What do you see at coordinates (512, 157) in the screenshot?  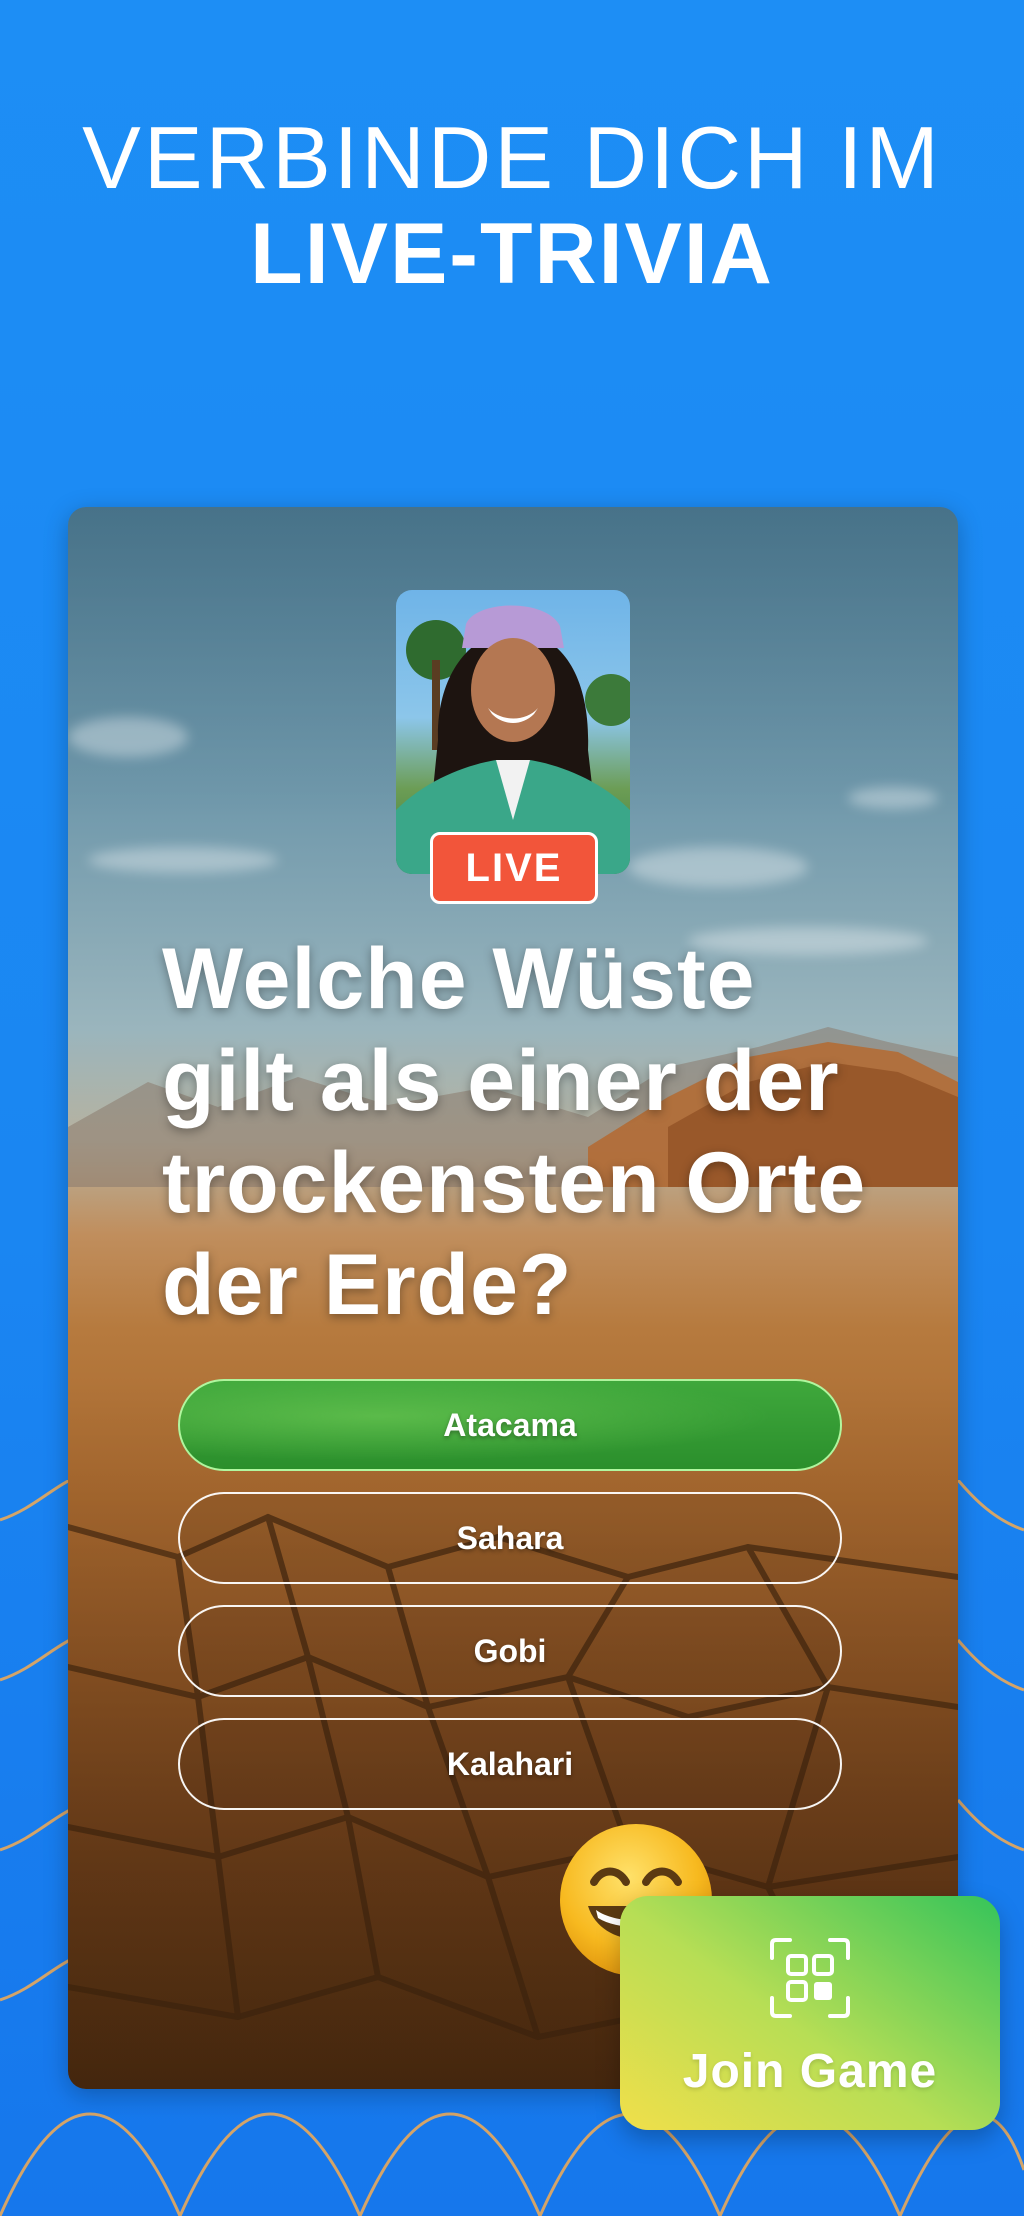 I see `headline-line-1: VERBINDE DICH IM` at bounding box center [512, 157].